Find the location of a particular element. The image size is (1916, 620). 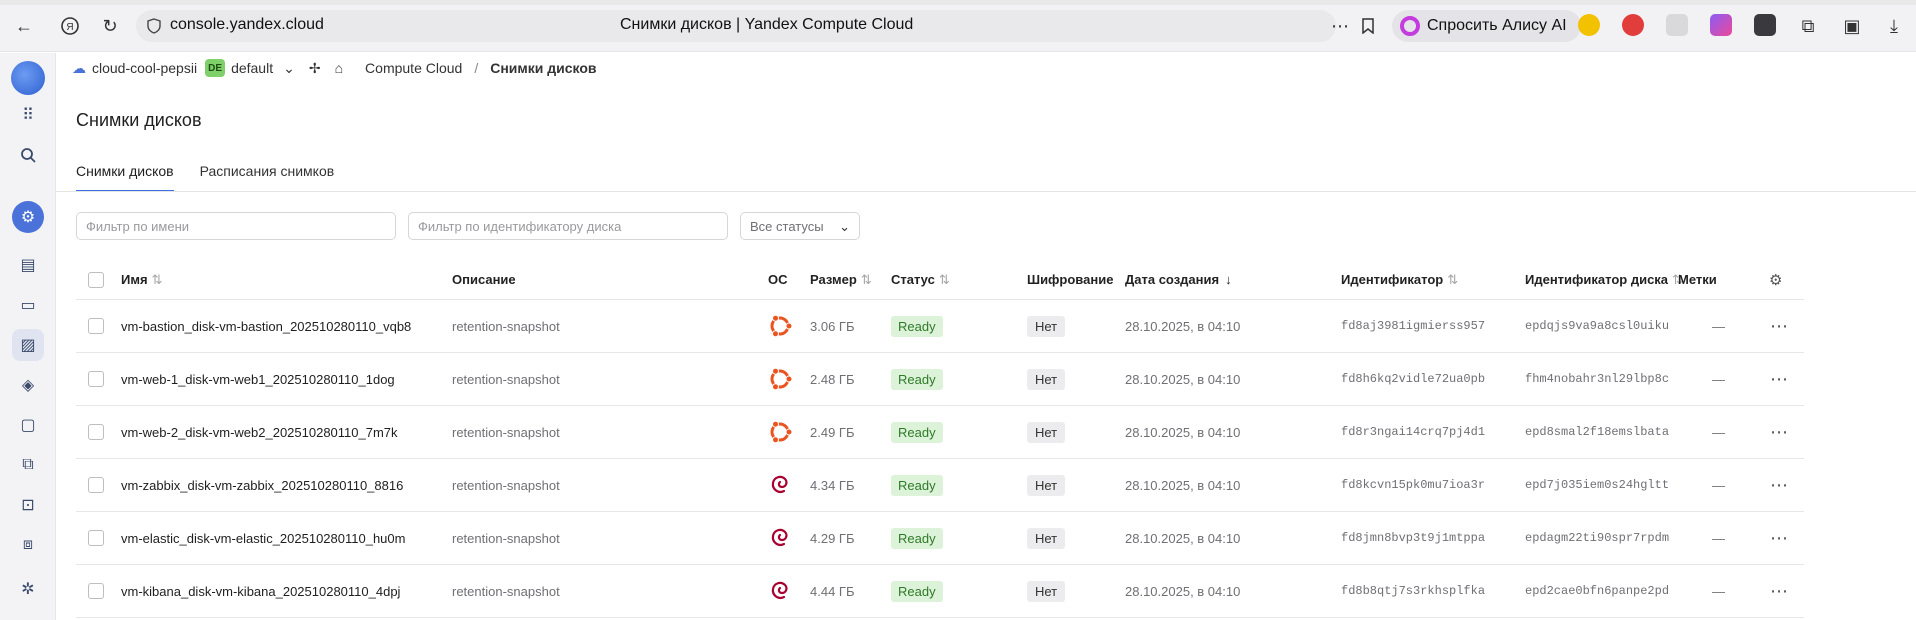

snapshot-id: fd8r3ngai14crq7pj4d1 is located at coordinates (1413, 432).